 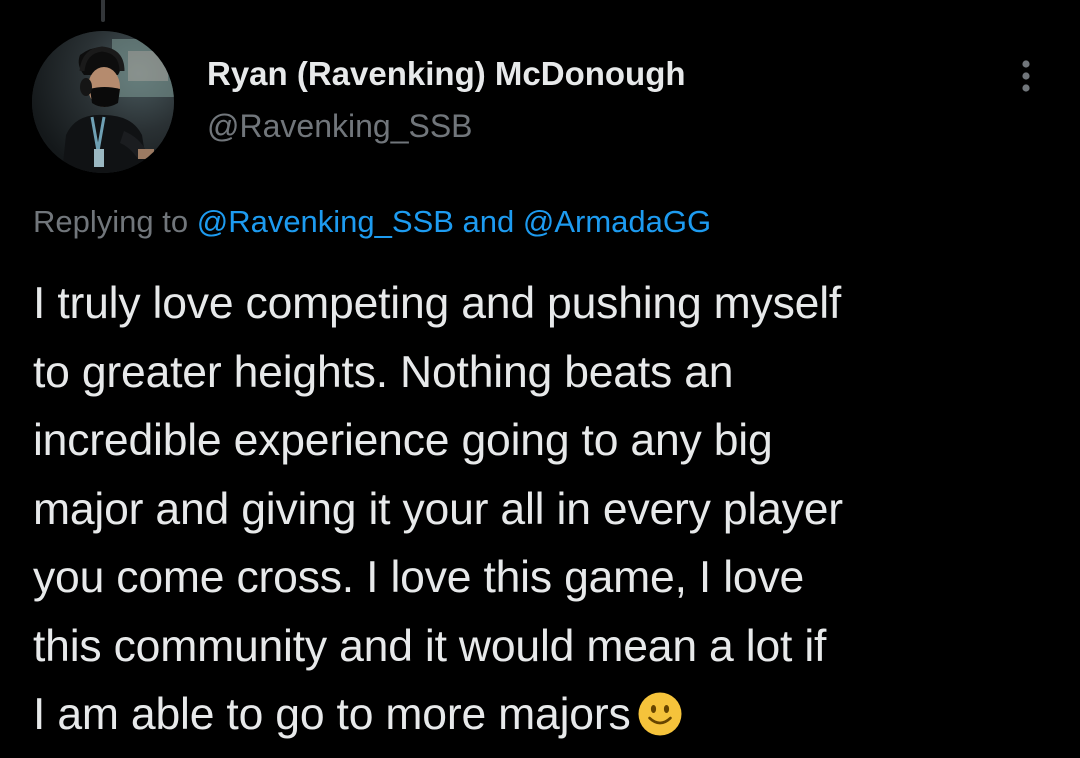 I want to click on tweet-text-line: you come cross. I love this game, I love, so click(x=419, y=577).